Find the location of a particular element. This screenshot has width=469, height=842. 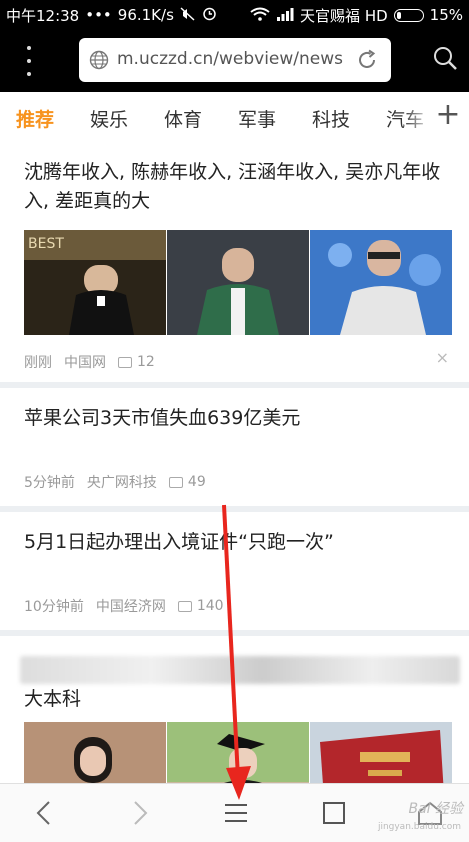

back-button is located at coordinates (44, 813).